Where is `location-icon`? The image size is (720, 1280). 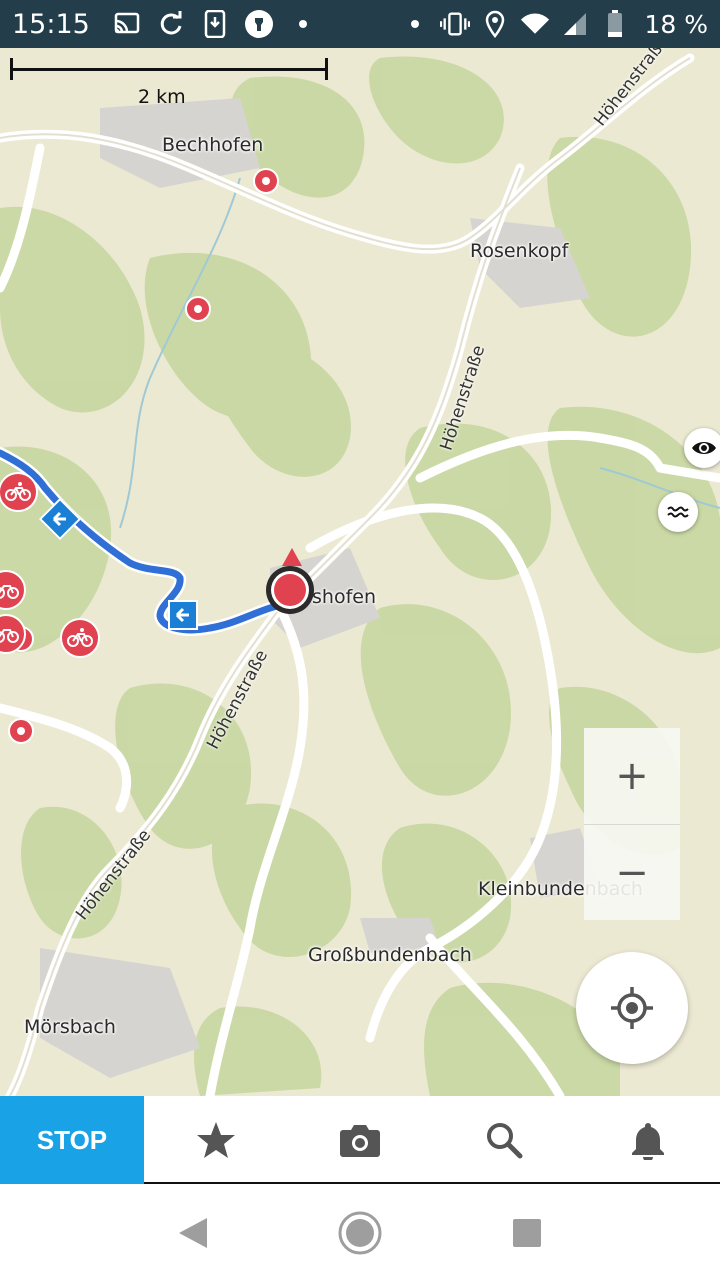 location-icon is located at coordinates (495, 24).